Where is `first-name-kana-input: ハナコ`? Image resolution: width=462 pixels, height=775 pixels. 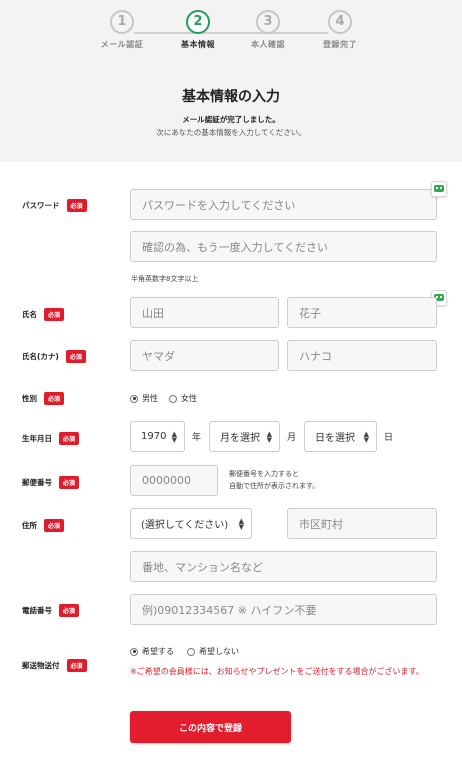
first-name-kana-input: ハナコ is located at coordinates (362, 355).